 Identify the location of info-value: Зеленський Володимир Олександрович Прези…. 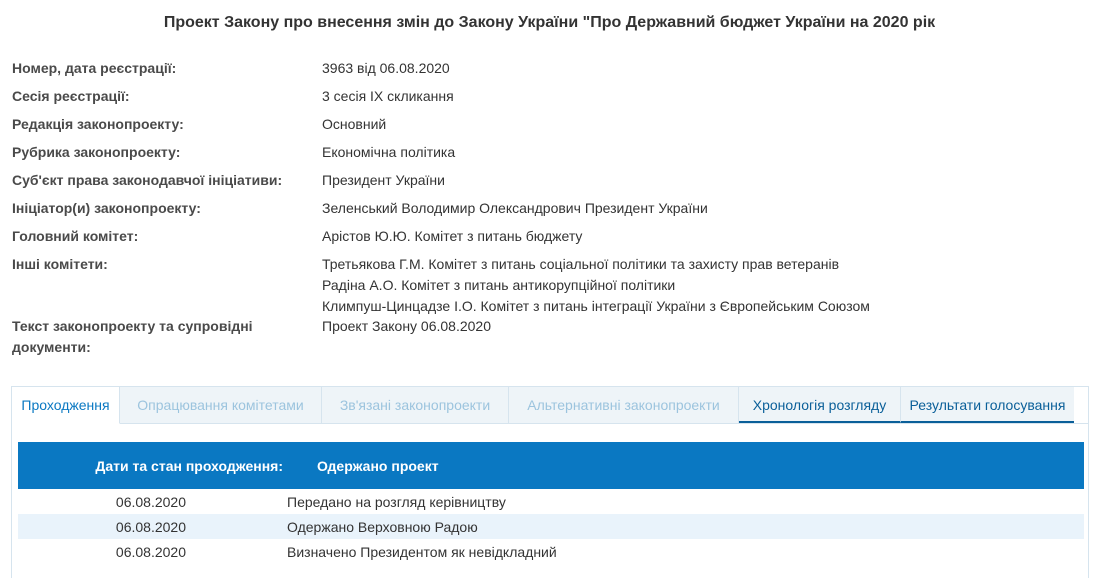
(707, 212).